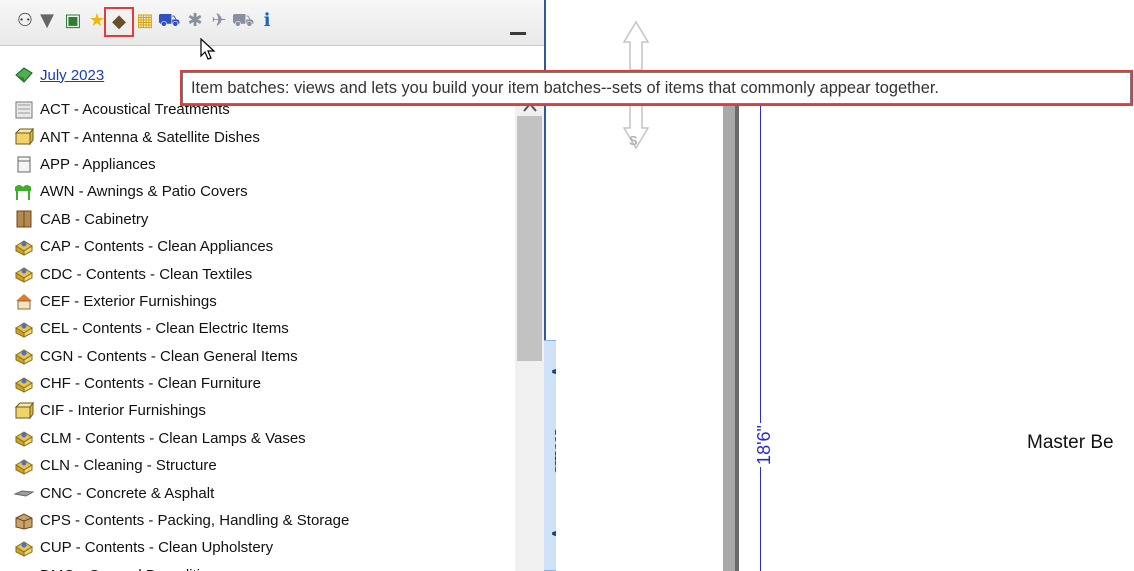 This screenshot has width=1134, height=571. What do you see at coordinates (24, 192) in the screenshot?
I see `awning-icon` at bounding box center [24, 192].